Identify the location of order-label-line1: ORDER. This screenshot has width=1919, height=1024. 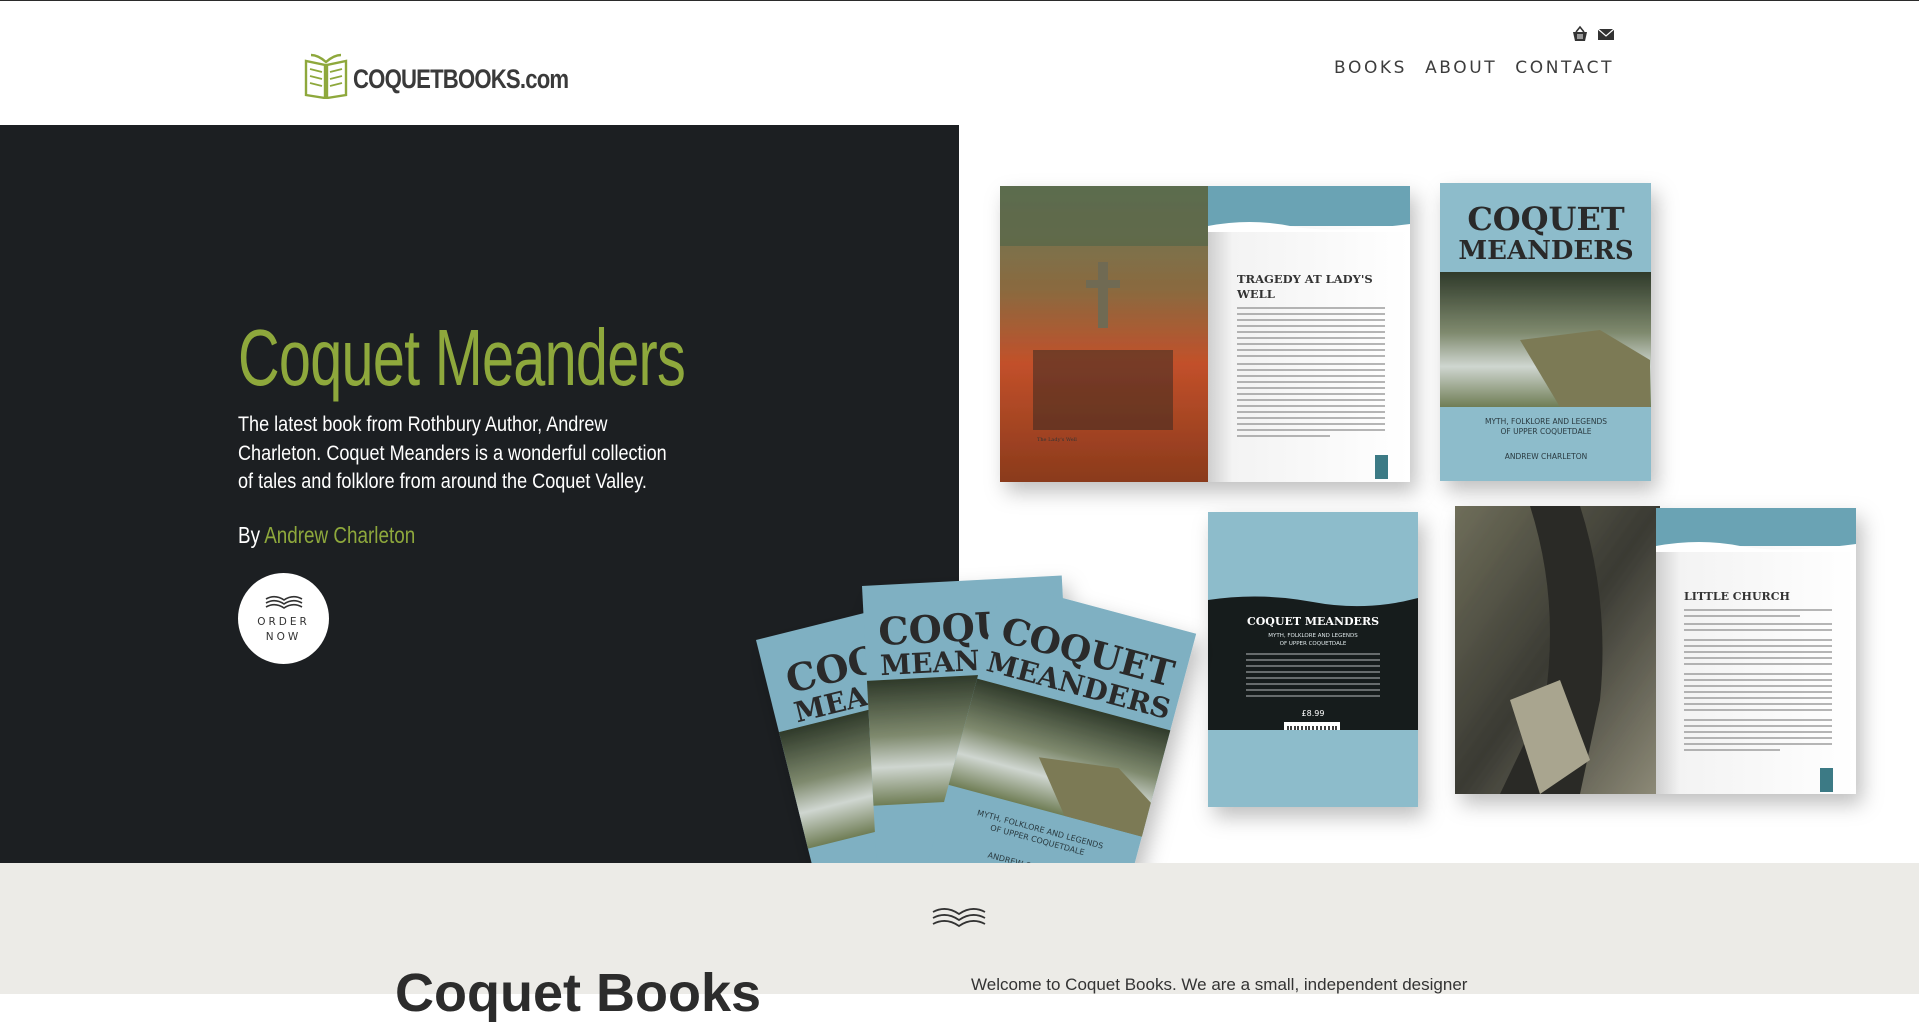
(283, 621).